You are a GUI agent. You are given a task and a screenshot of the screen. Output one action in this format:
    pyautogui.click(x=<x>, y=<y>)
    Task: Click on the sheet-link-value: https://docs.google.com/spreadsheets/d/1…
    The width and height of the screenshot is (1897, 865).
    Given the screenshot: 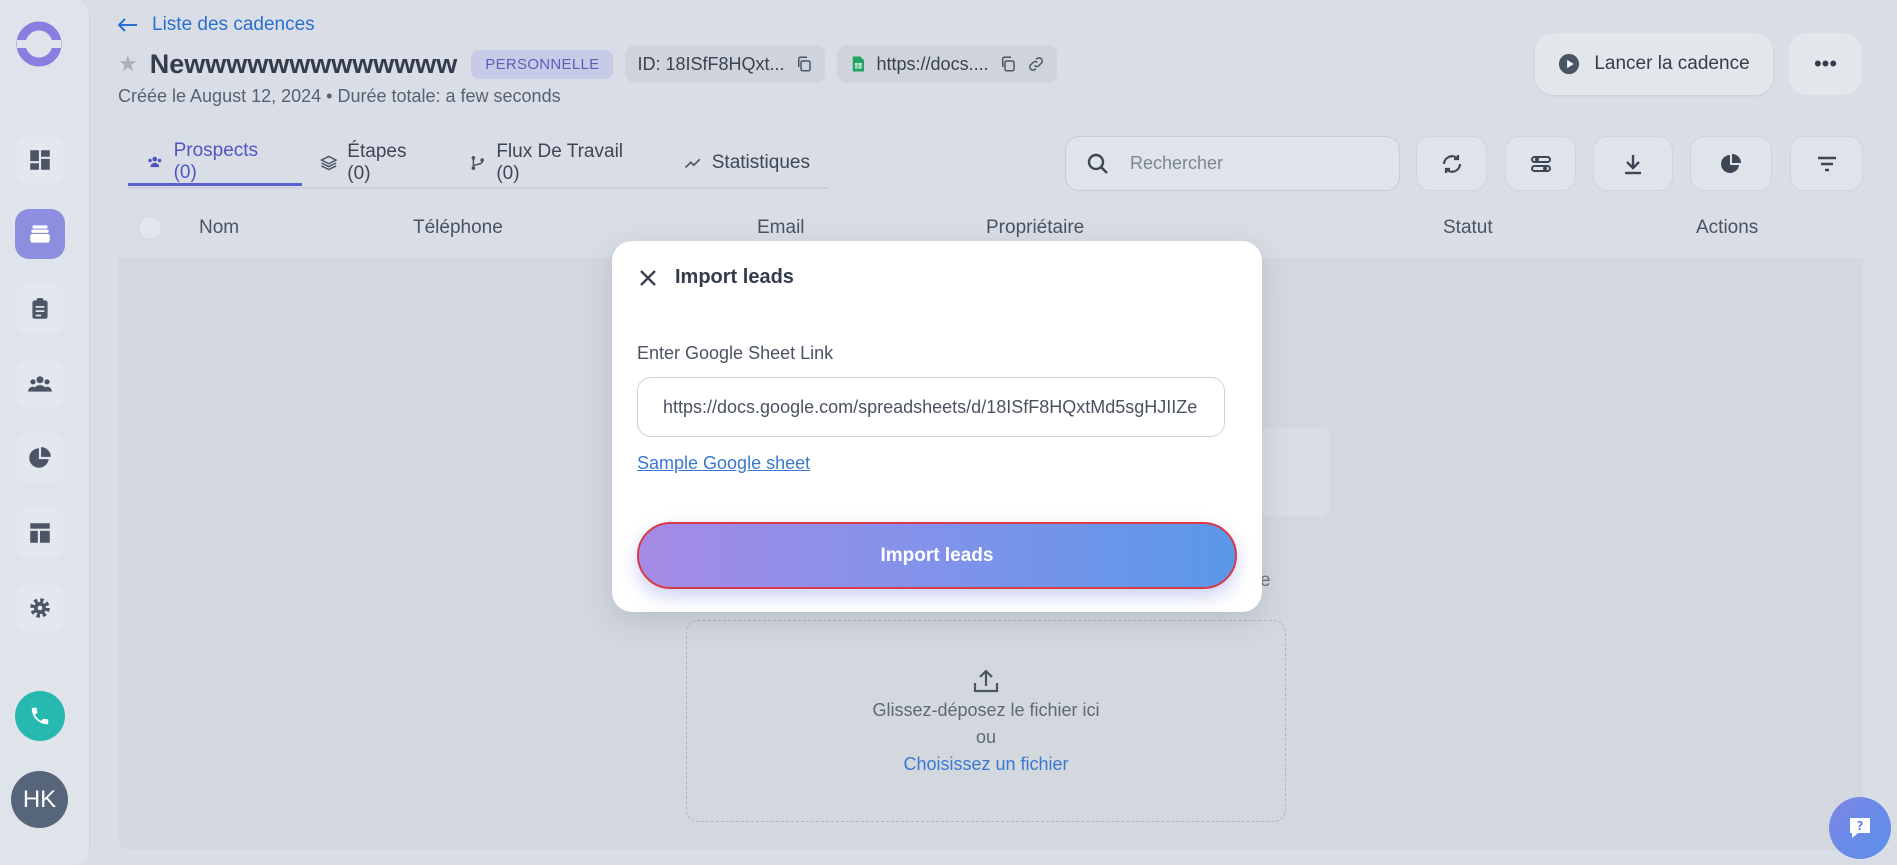 What is the action you would take?
    pyautogui.click(x=930, y=406)
    